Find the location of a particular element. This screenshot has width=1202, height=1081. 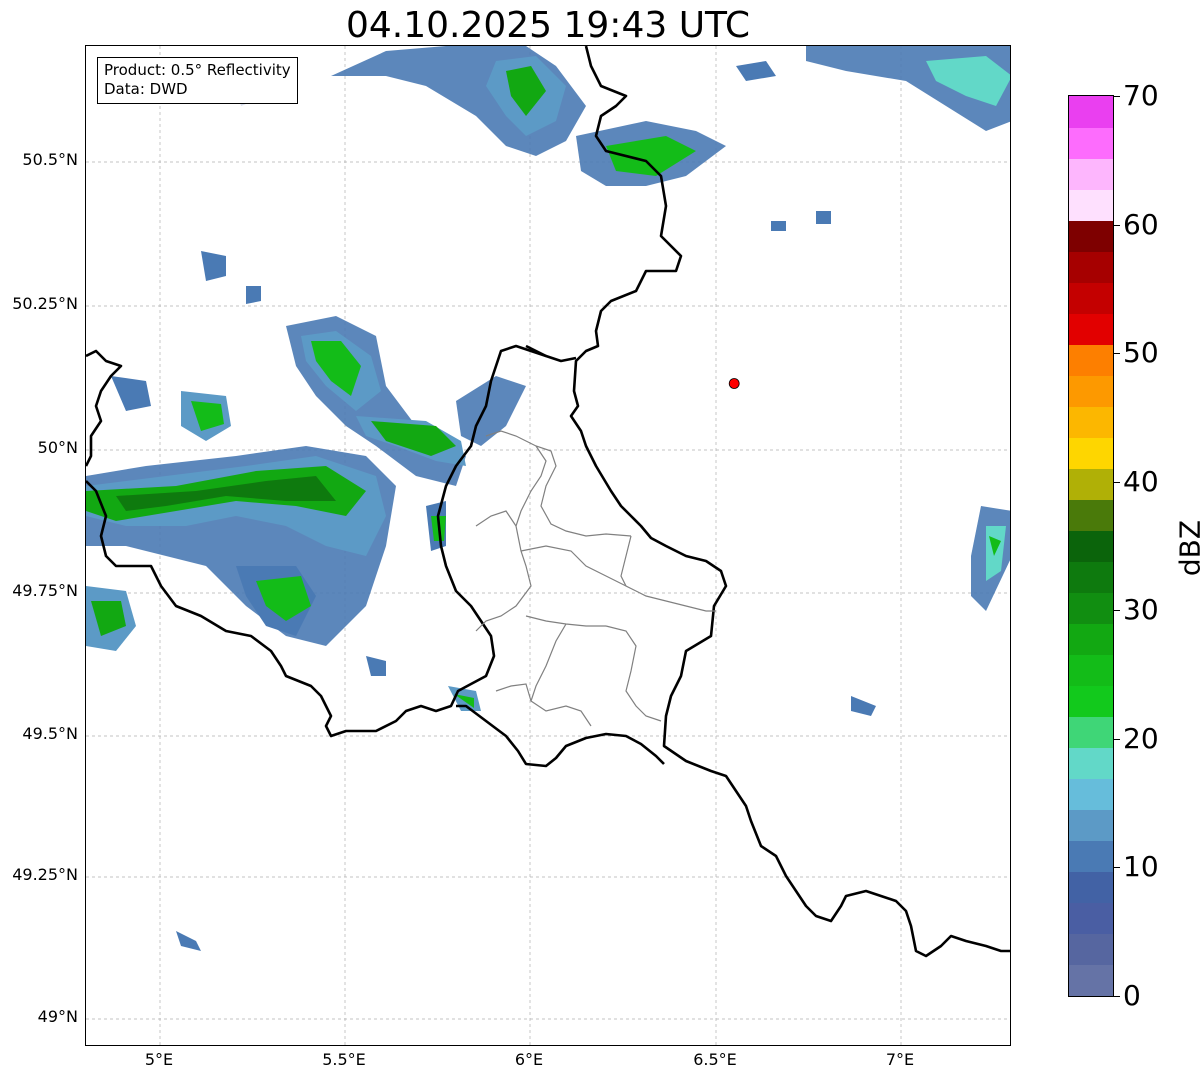

colorbar-tick-label: 40 is located at coordinates (1141, 481).